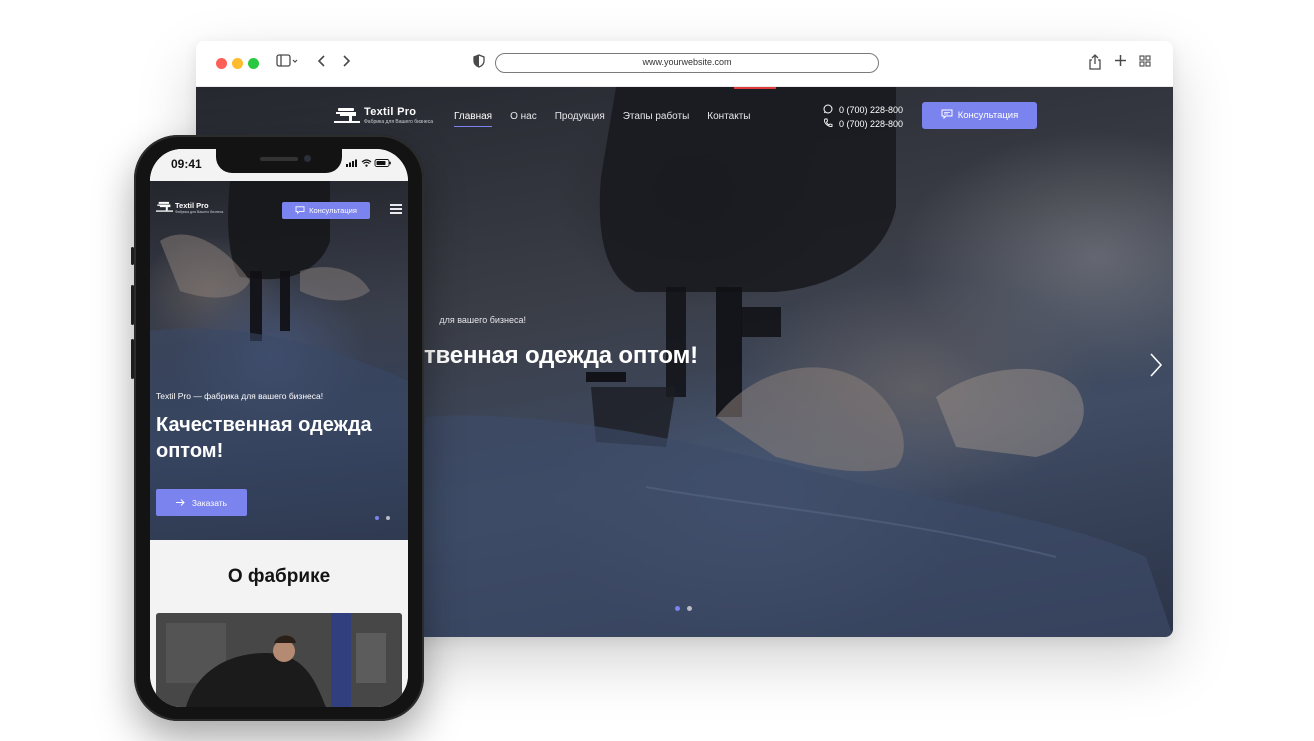 The image size is (1314, 741). I want to click on logo-name: Textil Pro, so click(390, 112).